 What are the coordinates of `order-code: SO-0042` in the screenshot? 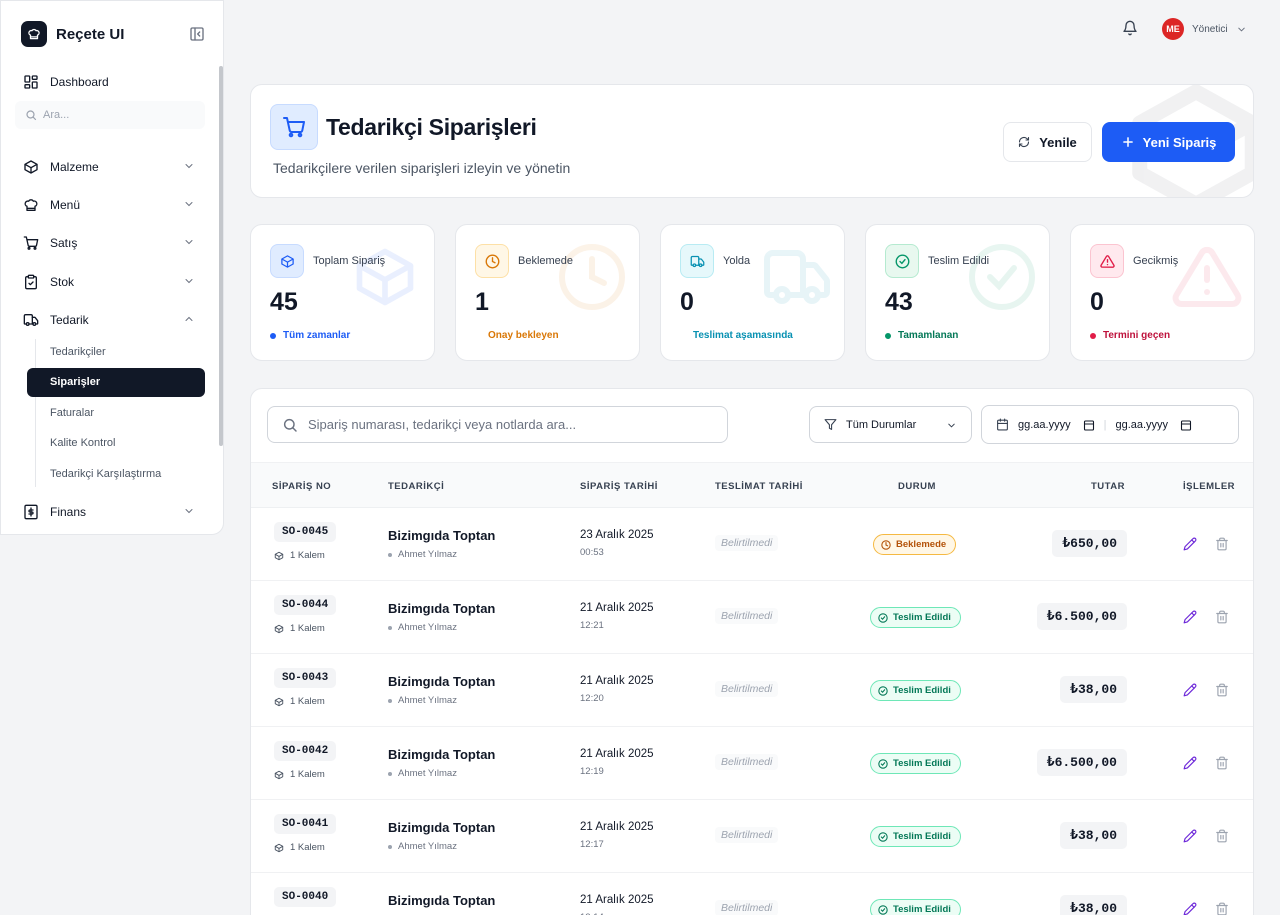 It's located at (305, 751).